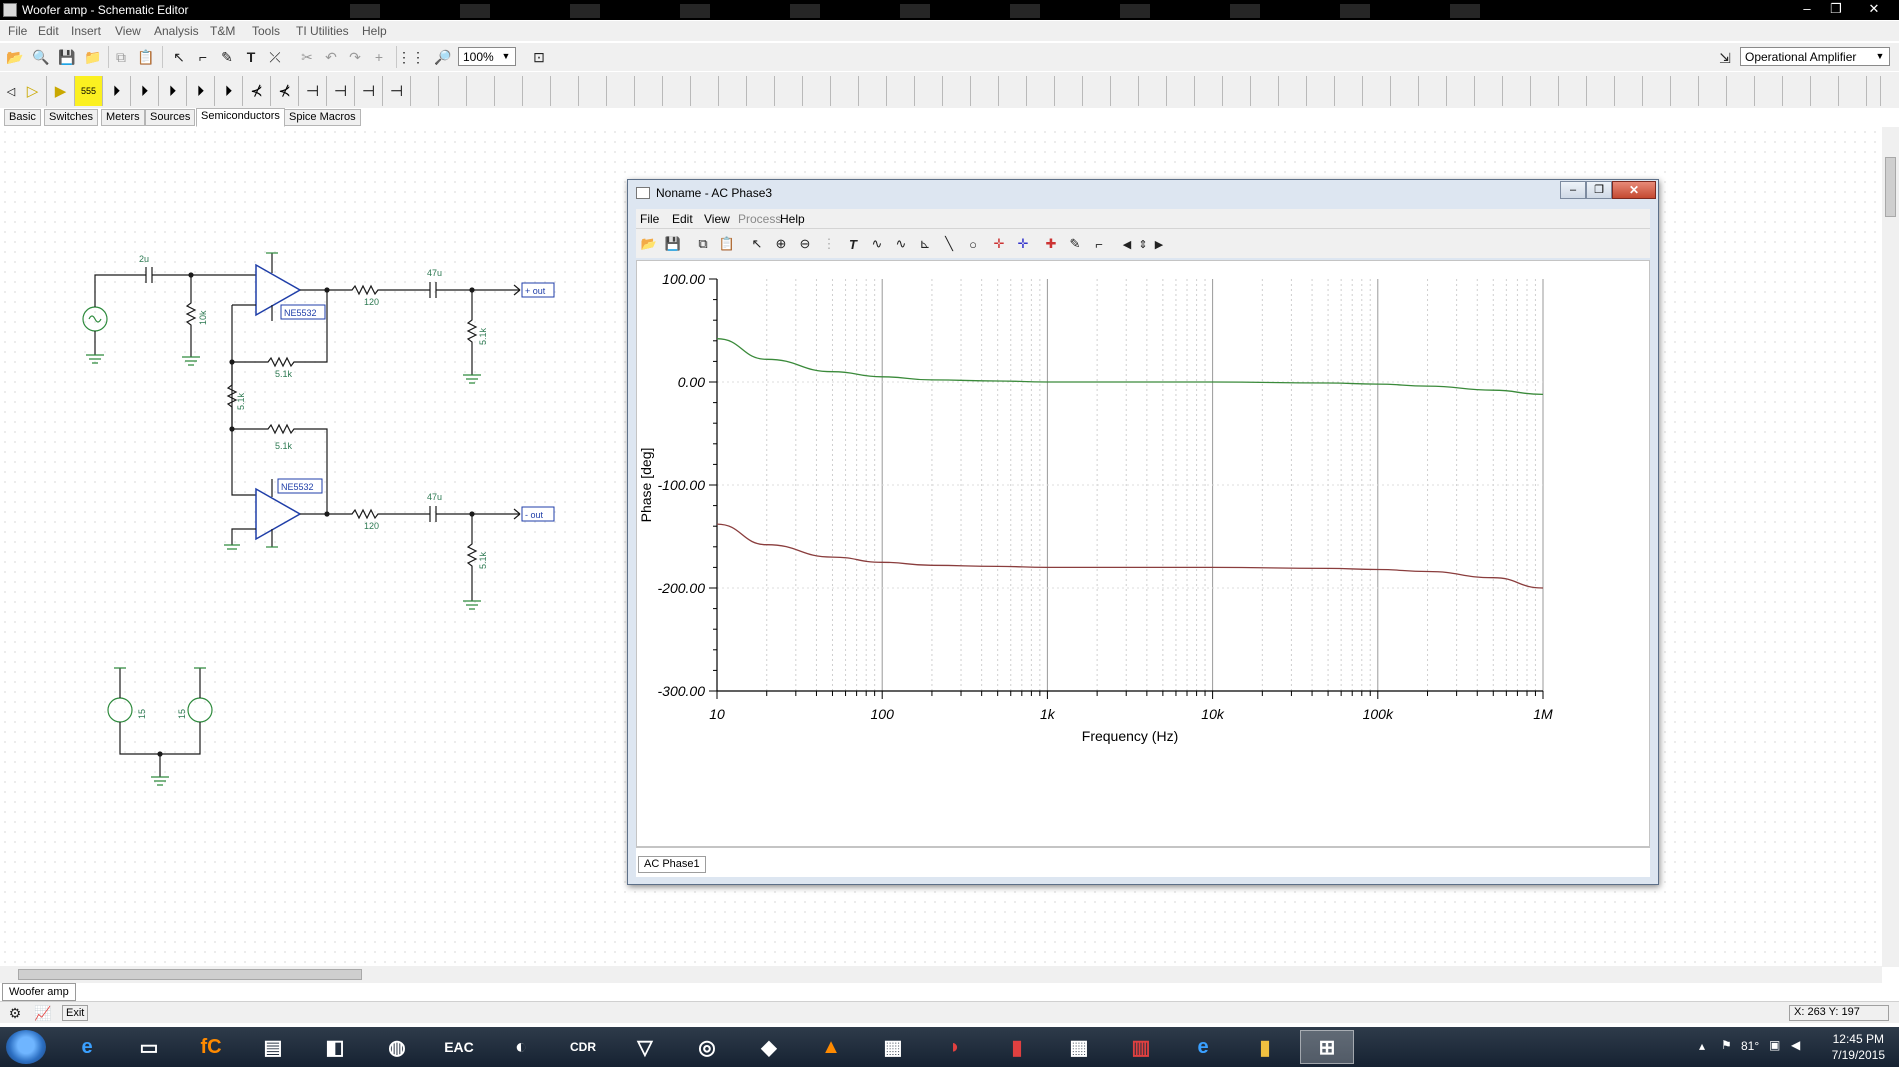 Image resolution: width=1899 pixels, height=1067 pixels. I want to click on tool-icon: ◆, so click(769, 1047).